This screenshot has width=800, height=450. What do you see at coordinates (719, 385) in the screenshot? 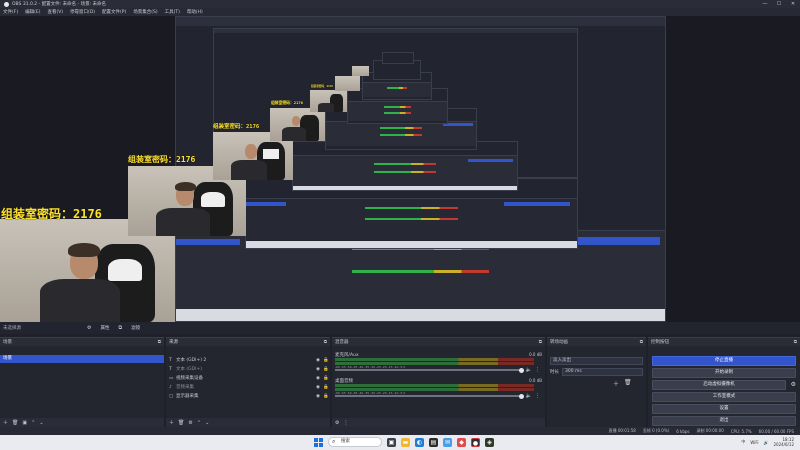
I see `start-virtual-camera-button: 启动虚拟摄像机` at bounding box center [719, 385].